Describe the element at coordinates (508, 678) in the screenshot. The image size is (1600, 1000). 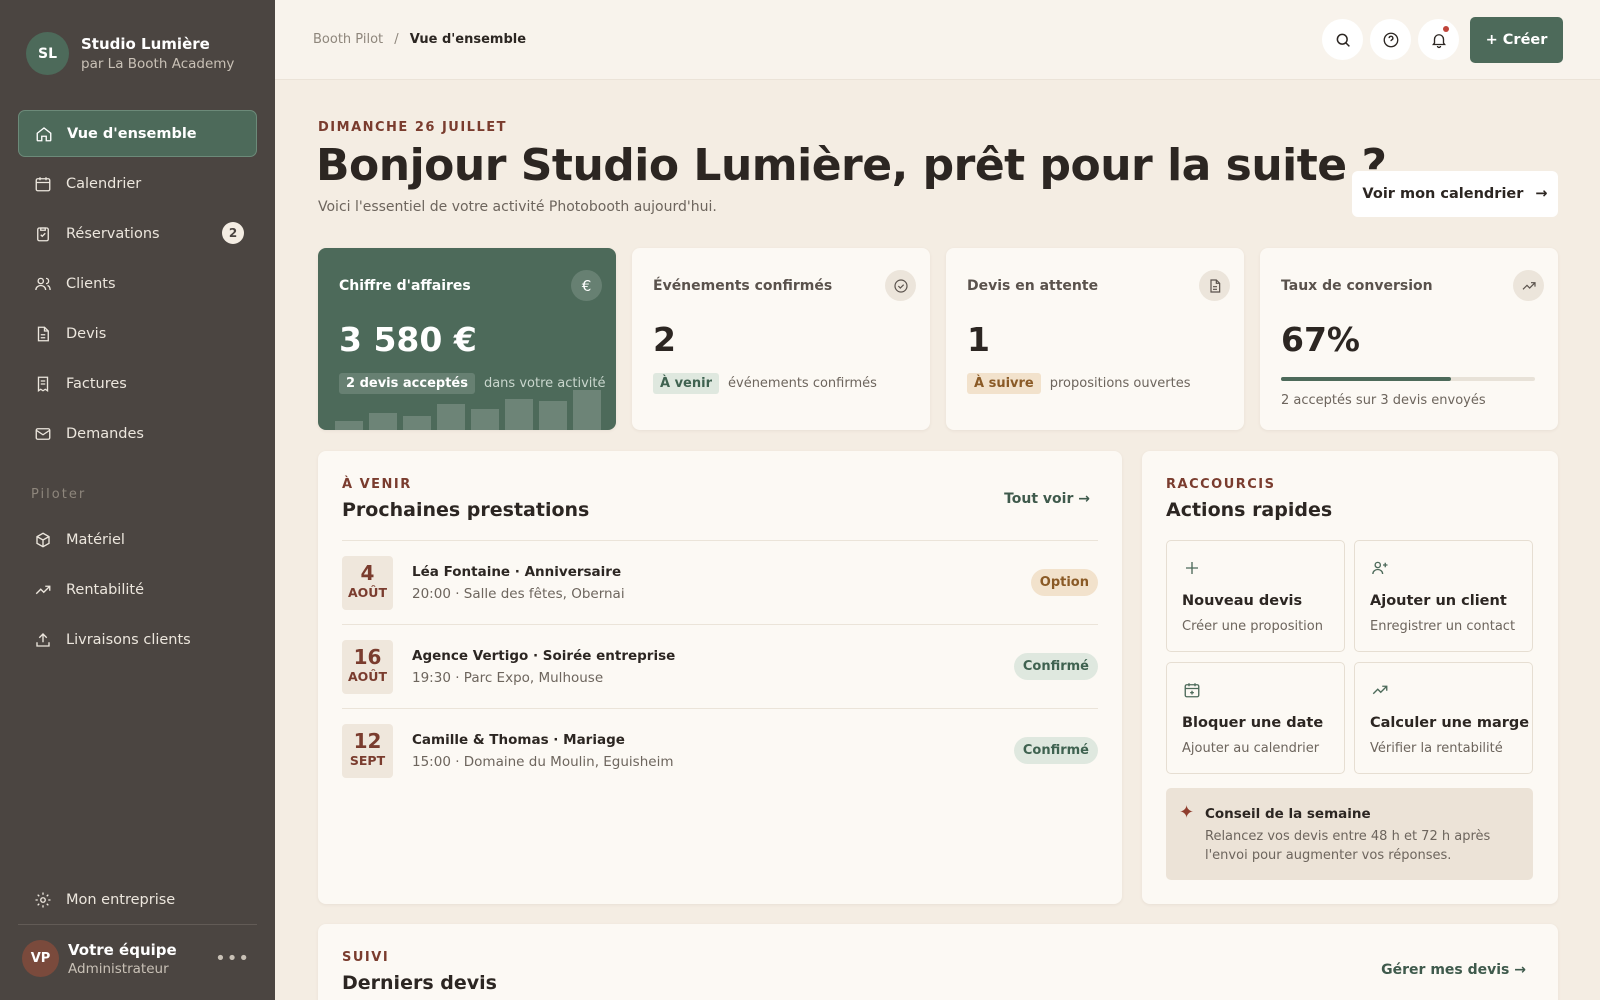
I see `event-detail: 19:30 · Parc Expo, Mulhouse` at that location.